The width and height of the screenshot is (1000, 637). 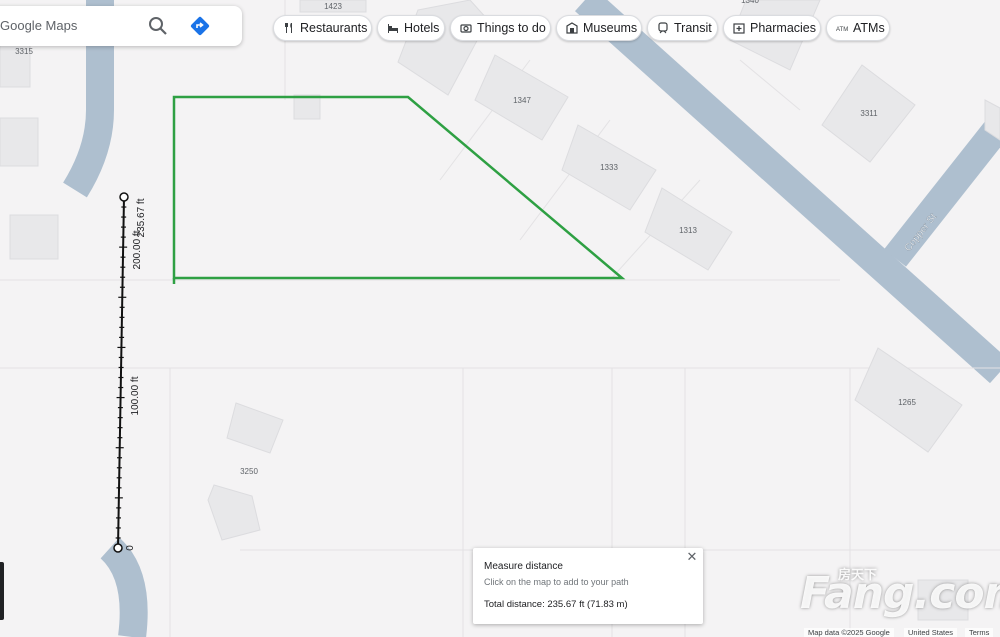 What do you see at coordinates (322, 28) in the screenshot?
I see `chip-restaurants: Restaurants` at bounding box center [322, 28].